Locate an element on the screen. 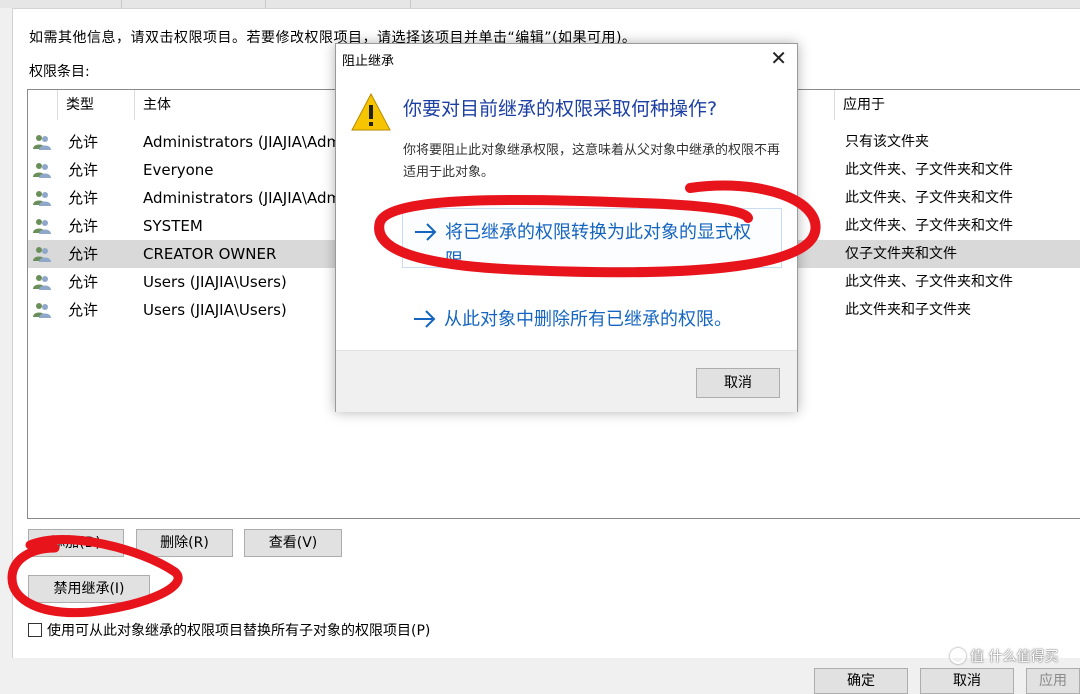 Image resolution: width=1080 pixels, height=694 pixels. remove-inherited-permissions-link: 从此对象中删除所有已继承的权限。 is located at coordinates (592, 318).